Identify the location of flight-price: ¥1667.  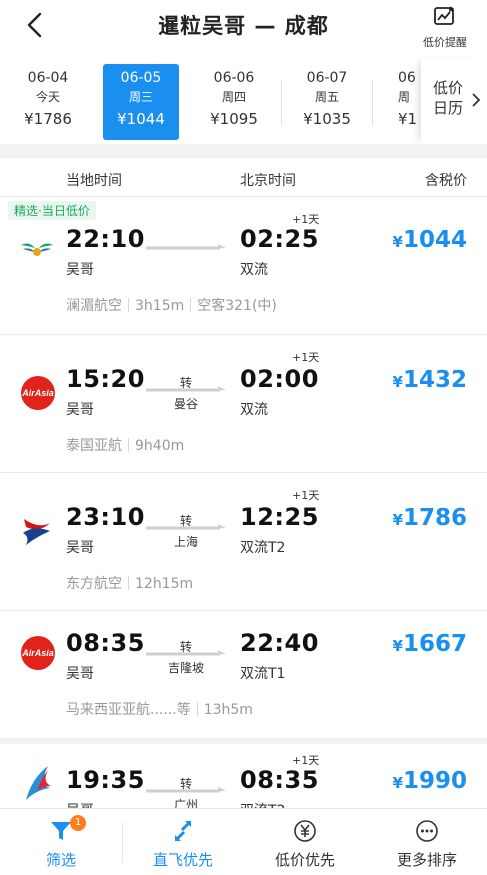
(430, 644).